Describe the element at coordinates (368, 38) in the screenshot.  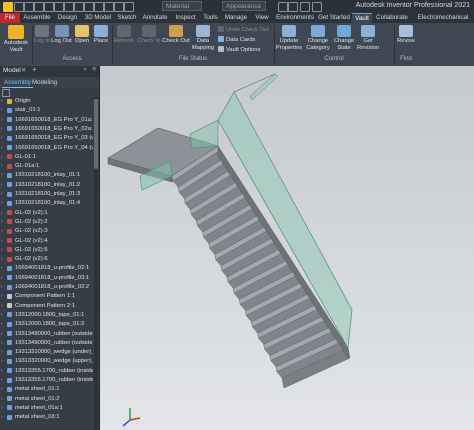
I see `get-revision-button: Get Revision` at that location.